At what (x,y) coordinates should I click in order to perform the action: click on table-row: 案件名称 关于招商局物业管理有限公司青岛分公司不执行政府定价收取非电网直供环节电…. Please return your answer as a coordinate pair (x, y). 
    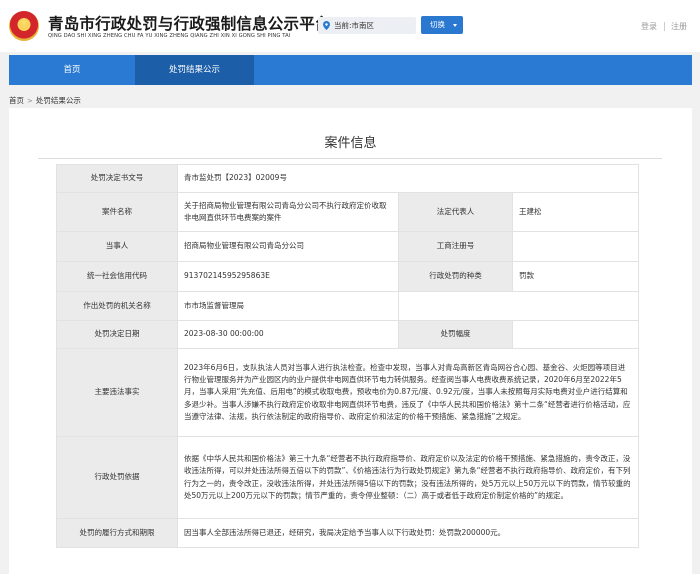
    Looking at the image, I should click on (348, 212).